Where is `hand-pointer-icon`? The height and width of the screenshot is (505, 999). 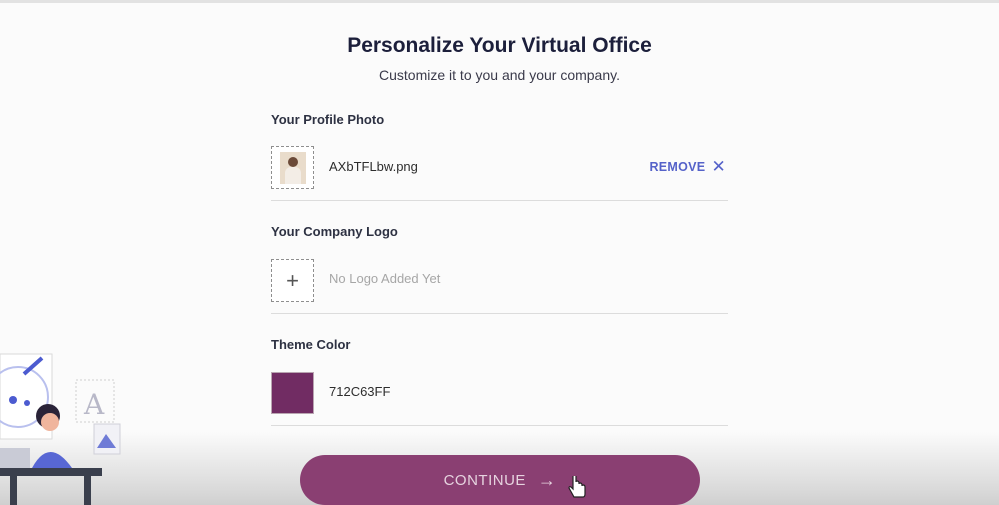
hand-pointer-icon is located at coordinates (577, 487).